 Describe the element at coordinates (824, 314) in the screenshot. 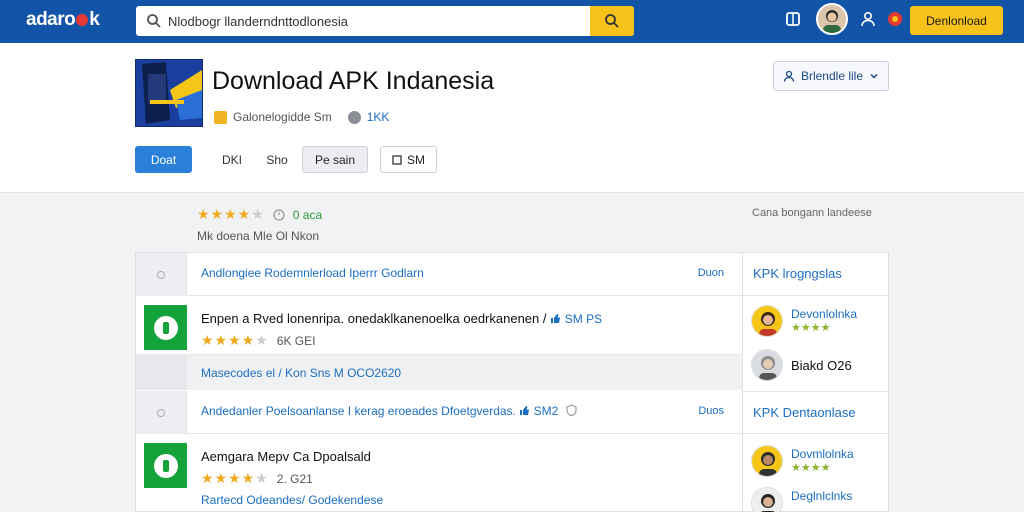

I see `user-name: Devonlolnka` at that location.